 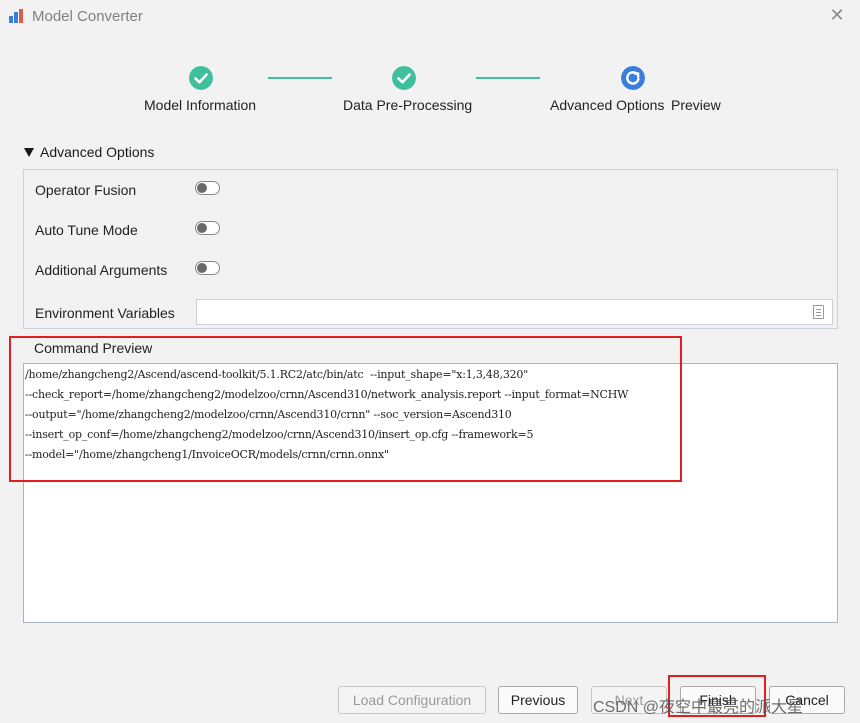 I want to click on operator-fusion-toggle, so click(x=207, y=188).